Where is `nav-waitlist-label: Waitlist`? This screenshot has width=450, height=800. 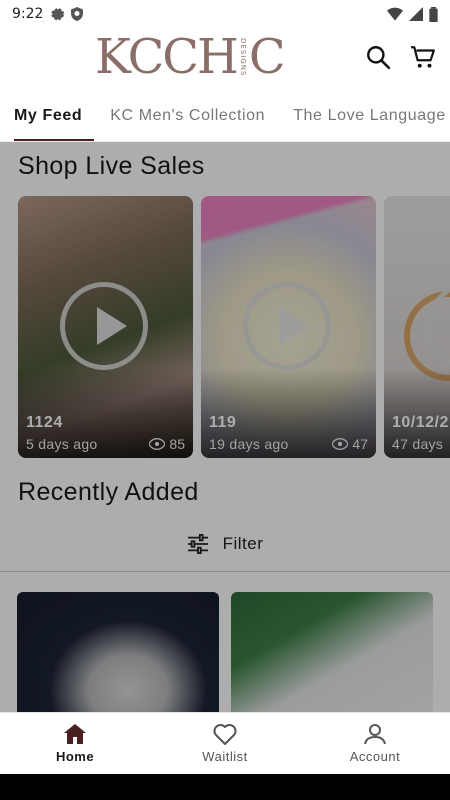
nav-waitlist-label: Waitlist is located at coordinates (225, 756).